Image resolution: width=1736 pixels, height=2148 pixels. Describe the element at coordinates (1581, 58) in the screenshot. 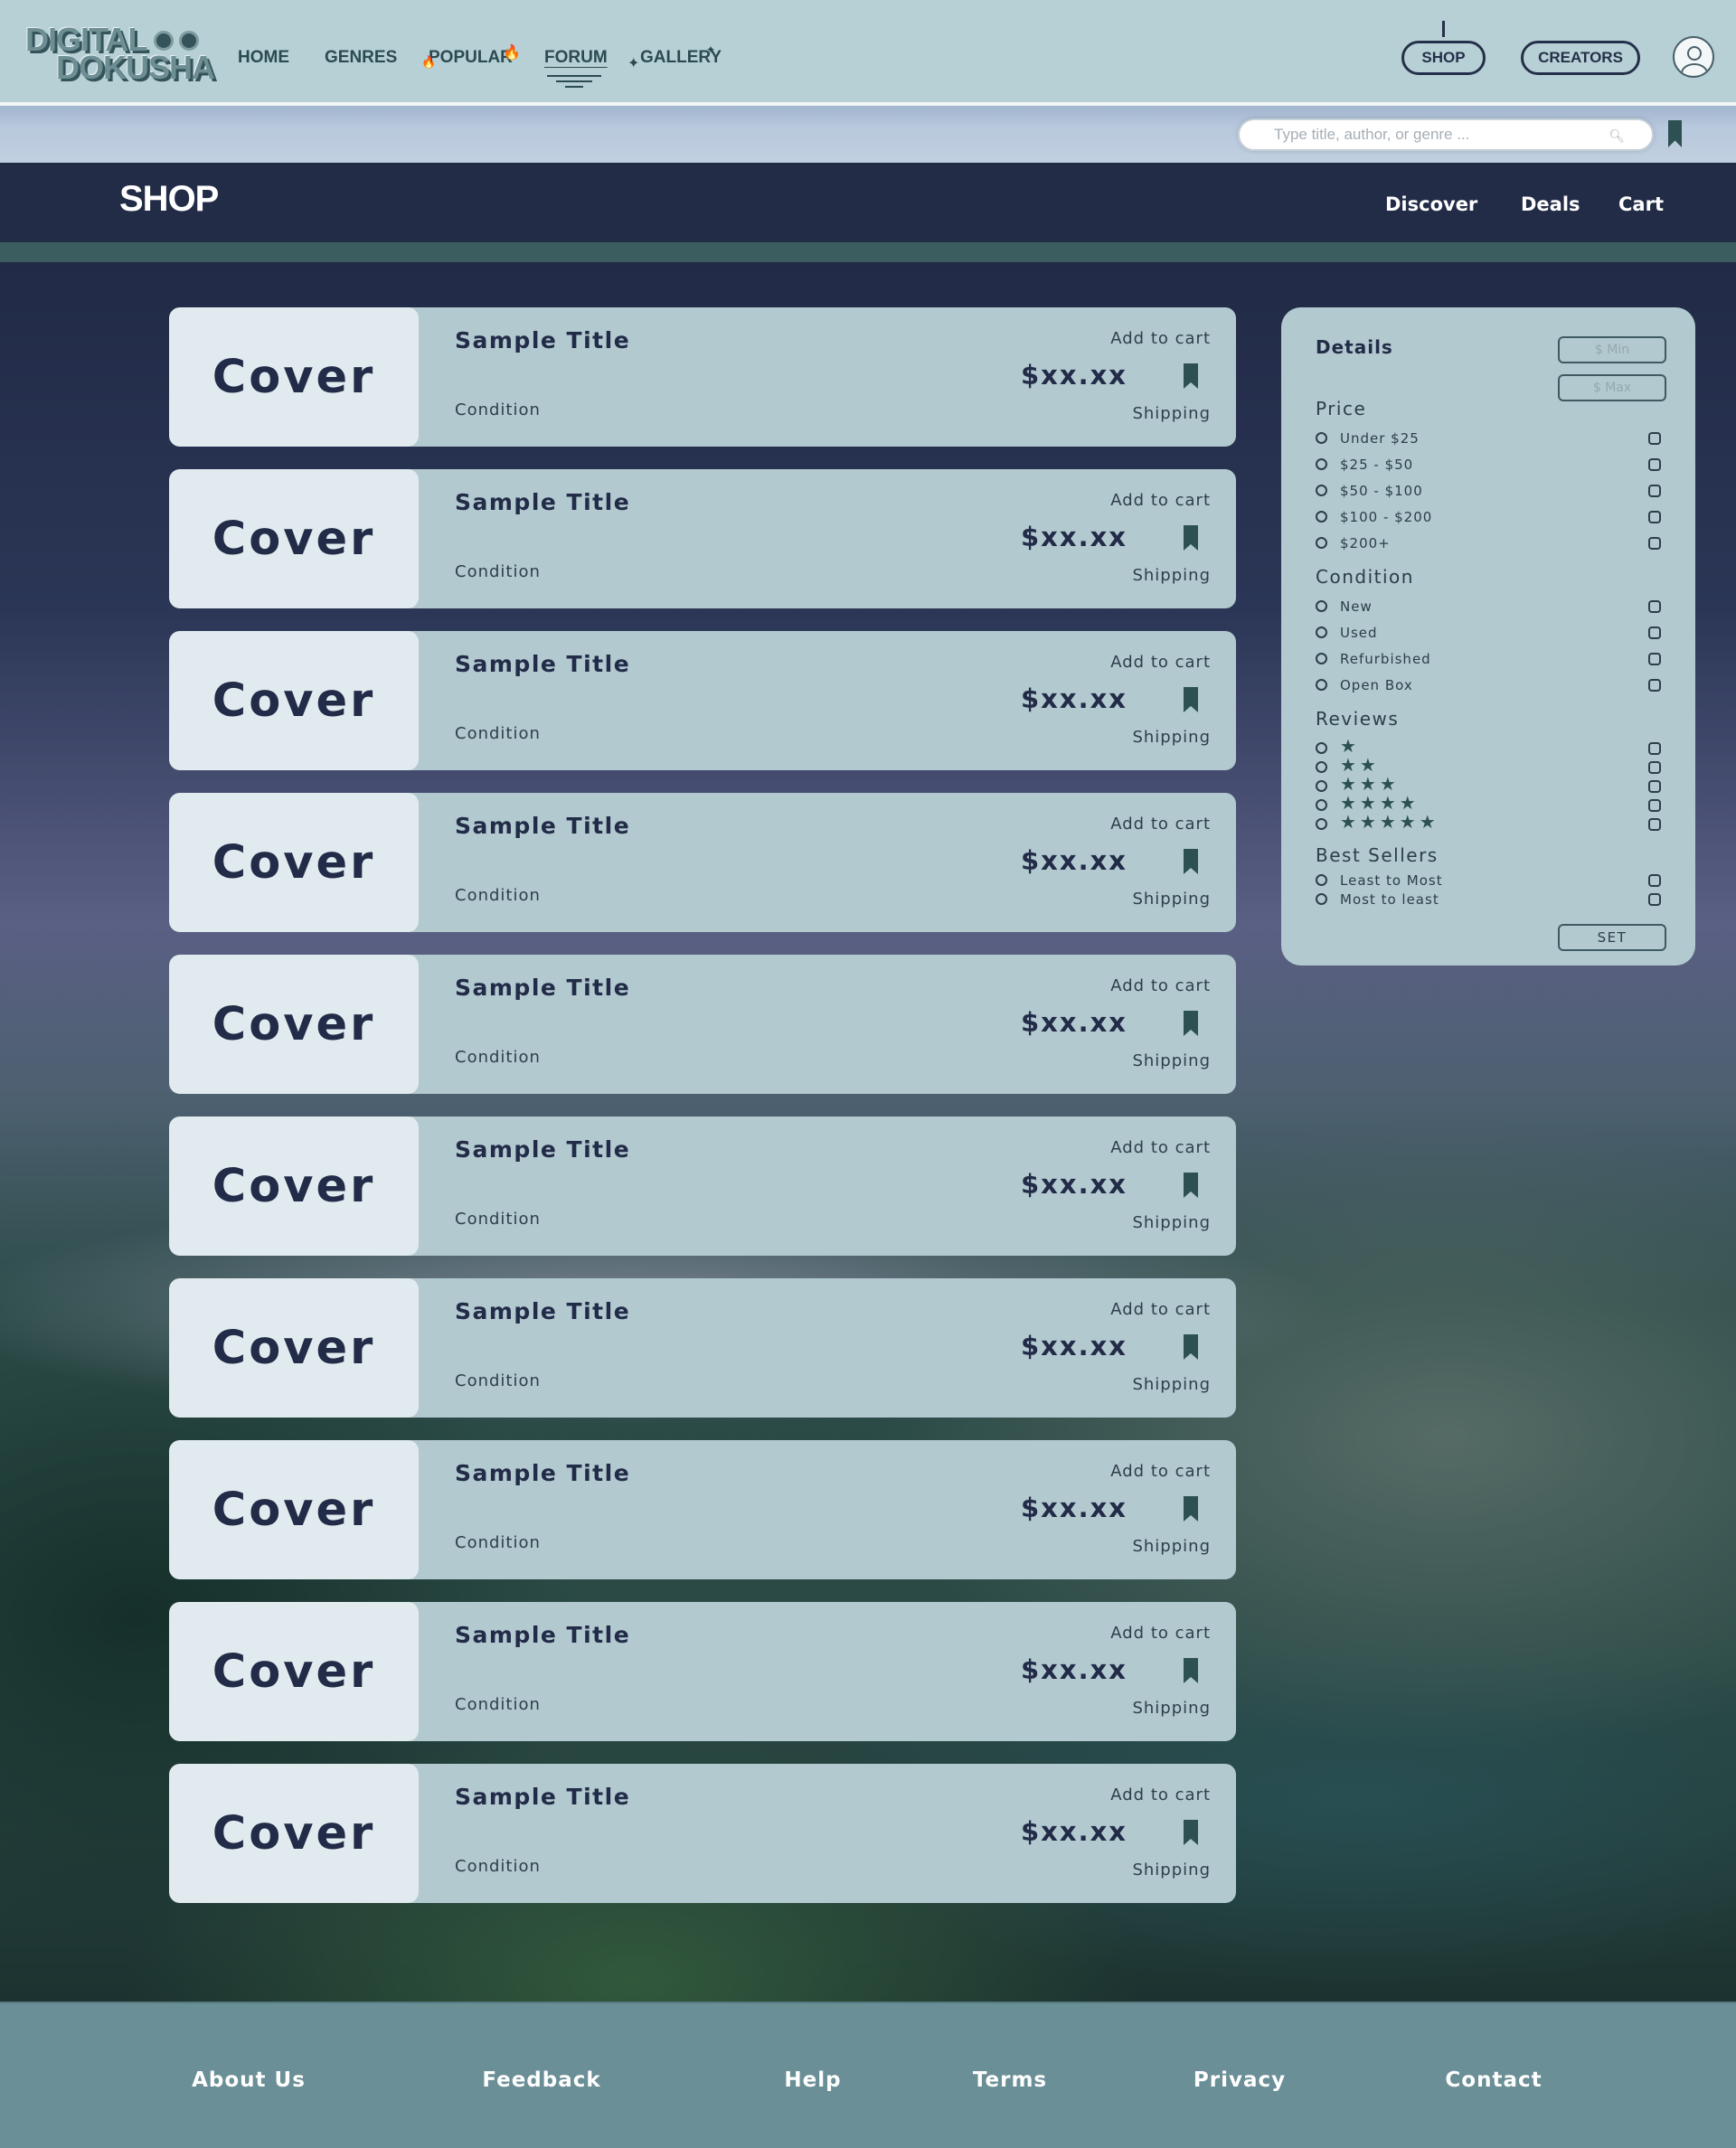

I see `creators-button: CREATORS` at that location.